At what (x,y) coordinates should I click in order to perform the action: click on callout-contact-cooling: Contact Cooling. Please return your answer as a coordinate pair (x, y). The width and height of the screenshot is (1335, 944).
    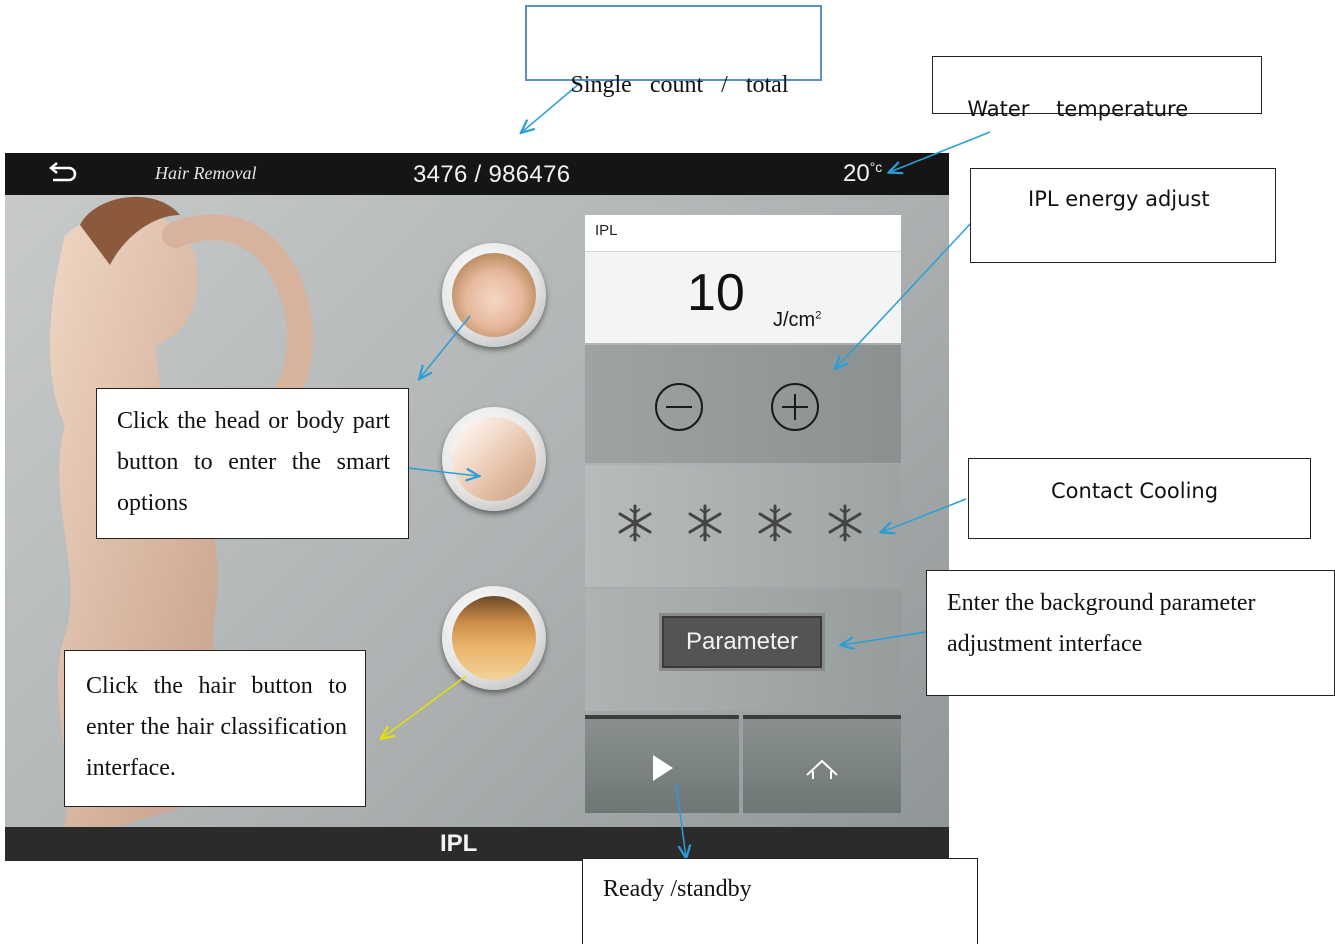
    Looking at the image, I should click on (1139, 498).